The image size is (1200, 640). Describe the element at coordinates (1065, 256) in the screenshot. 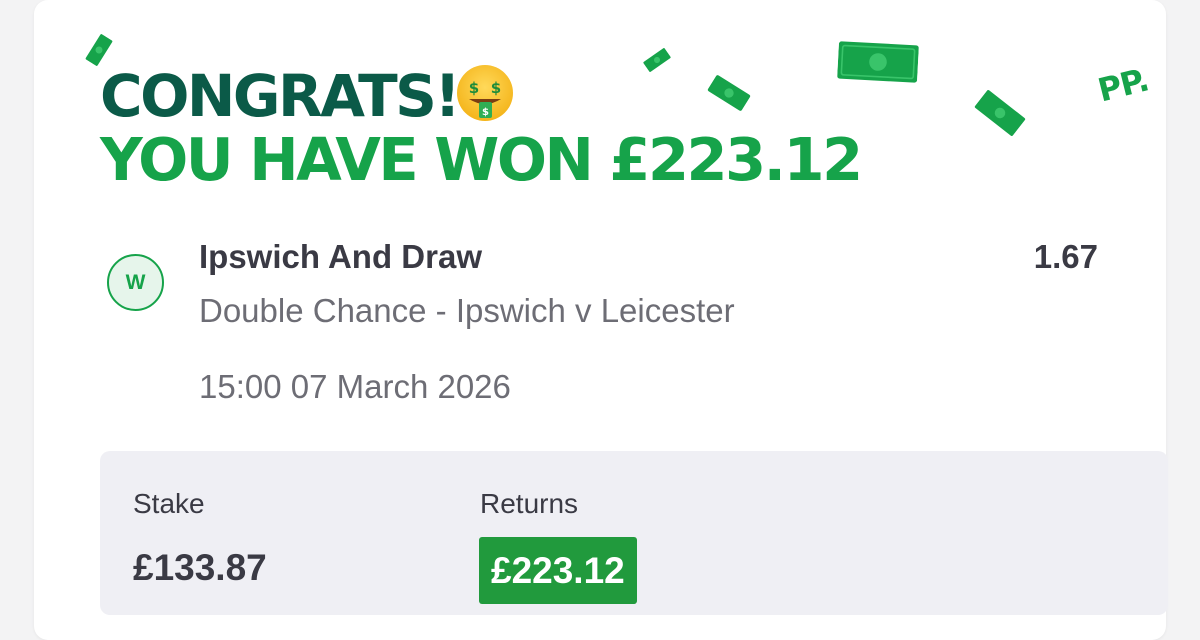

I see `selection-odds: 1.67` at that location.